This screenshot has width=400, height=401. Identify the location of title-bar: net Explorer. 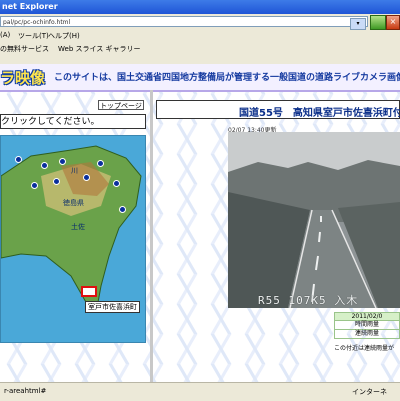
(200, 7).